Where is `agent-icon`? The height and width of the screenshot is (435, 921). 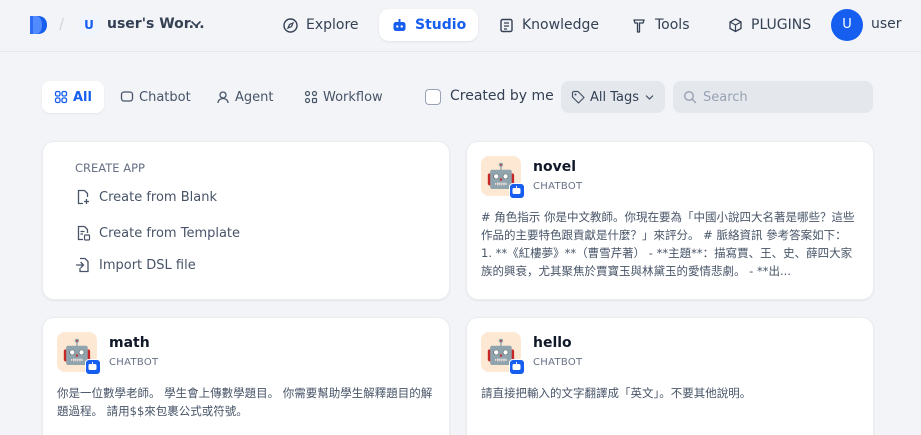 agent-icon is located at coordinates (223, 97).